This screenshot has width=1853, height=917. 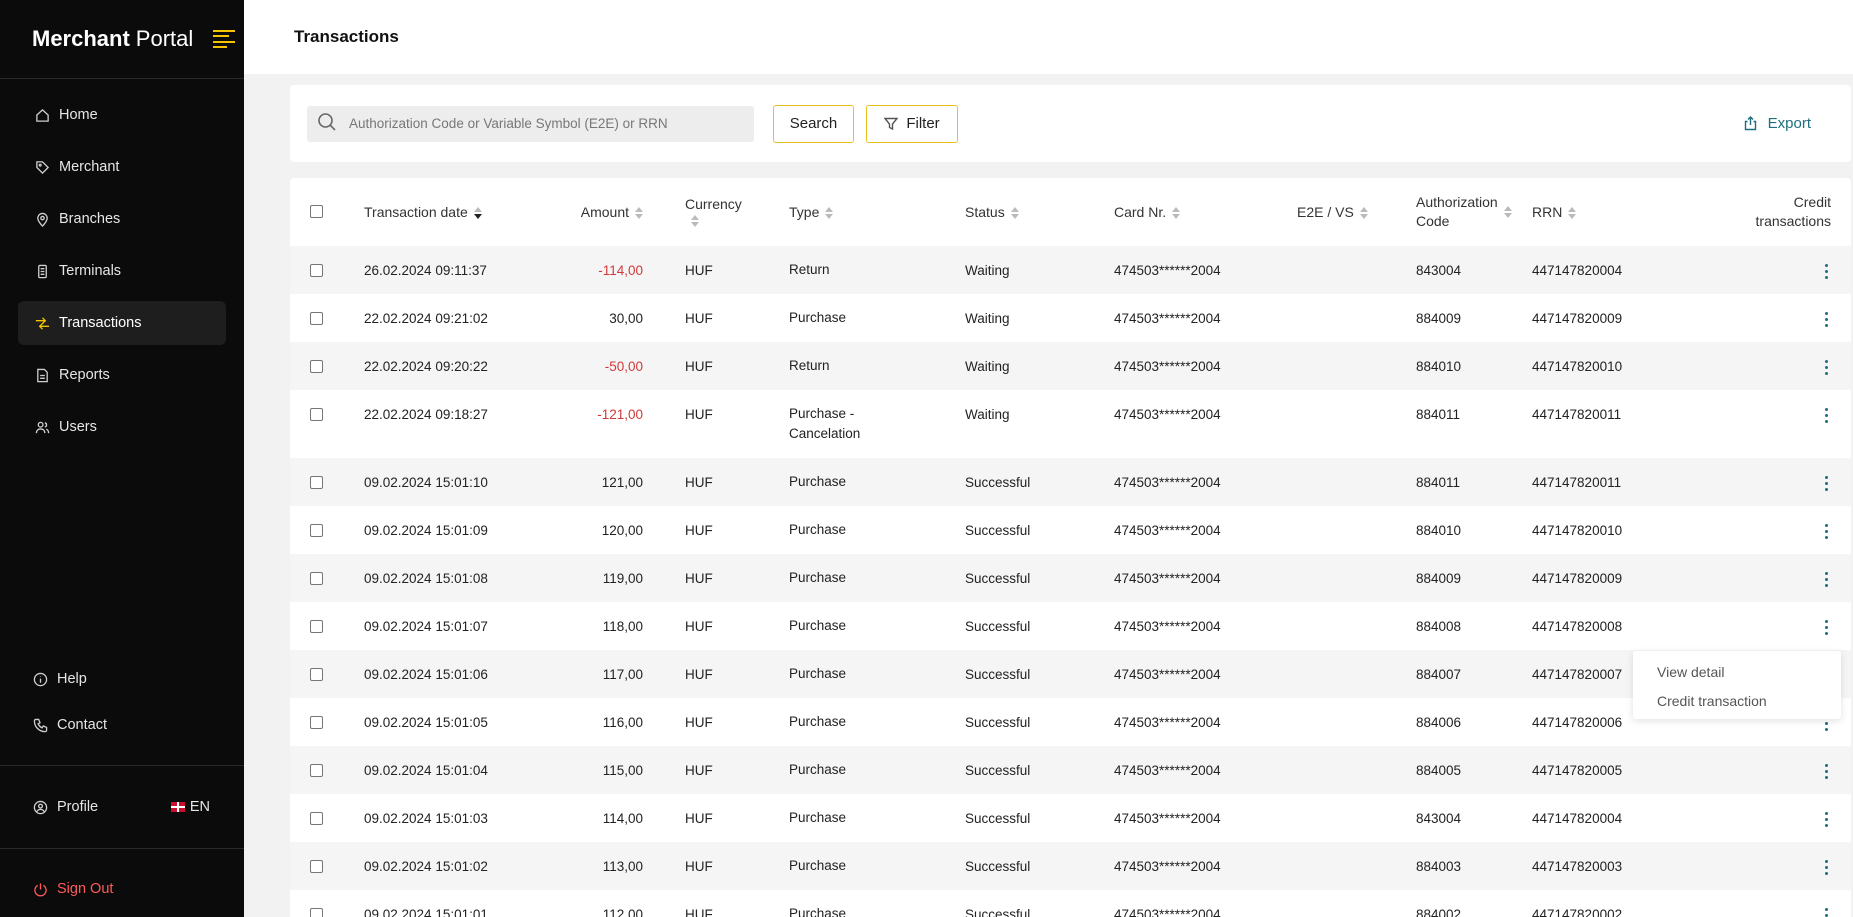 What do you see at coordinates (1507, 212) in the screenshot?
I see `sort-icon` at bounding box center [1507, 212].